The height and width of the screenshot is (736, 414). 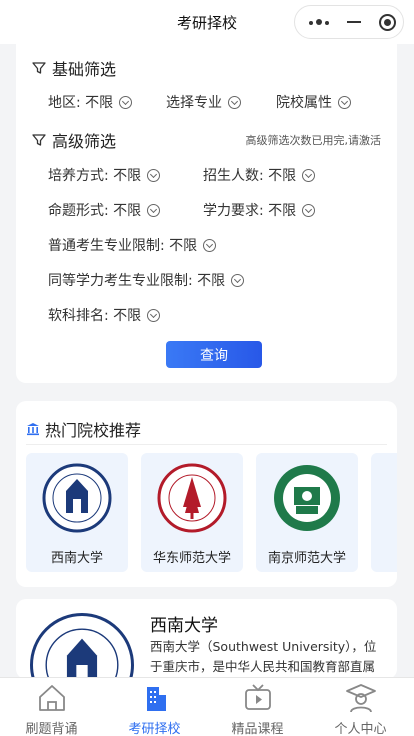 I want to click on home-icon, so click(x=52, y=698).